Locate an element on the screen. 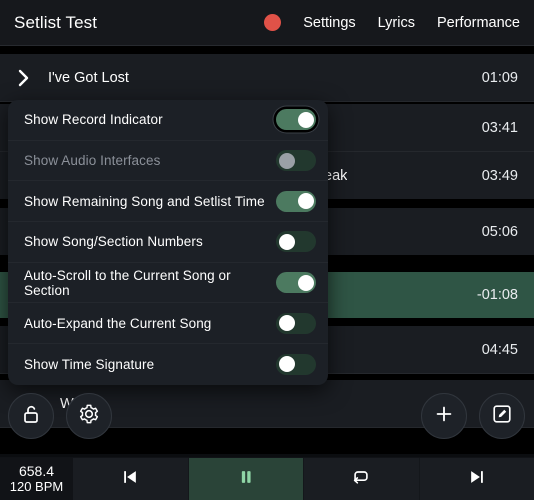  tempo-value: 658.4 is located at coordinates (36, 471).